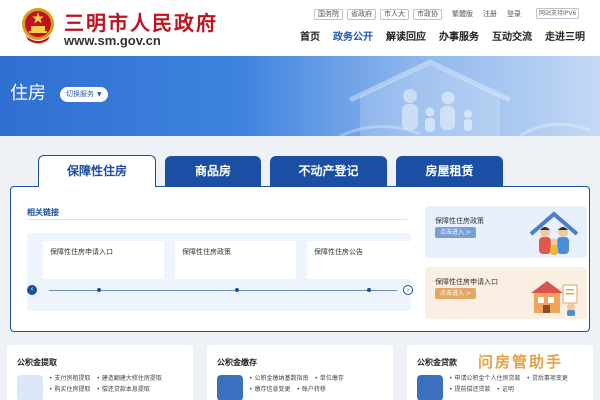  Describe the element at coordinates (328, 171) in the screenshot. I see `tab-real-estate-registration: 不动产登记` at that location.